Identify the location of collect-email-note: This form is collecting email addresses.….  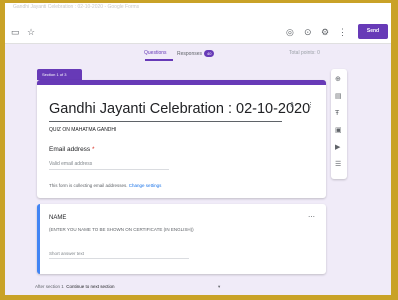
(105, 185).